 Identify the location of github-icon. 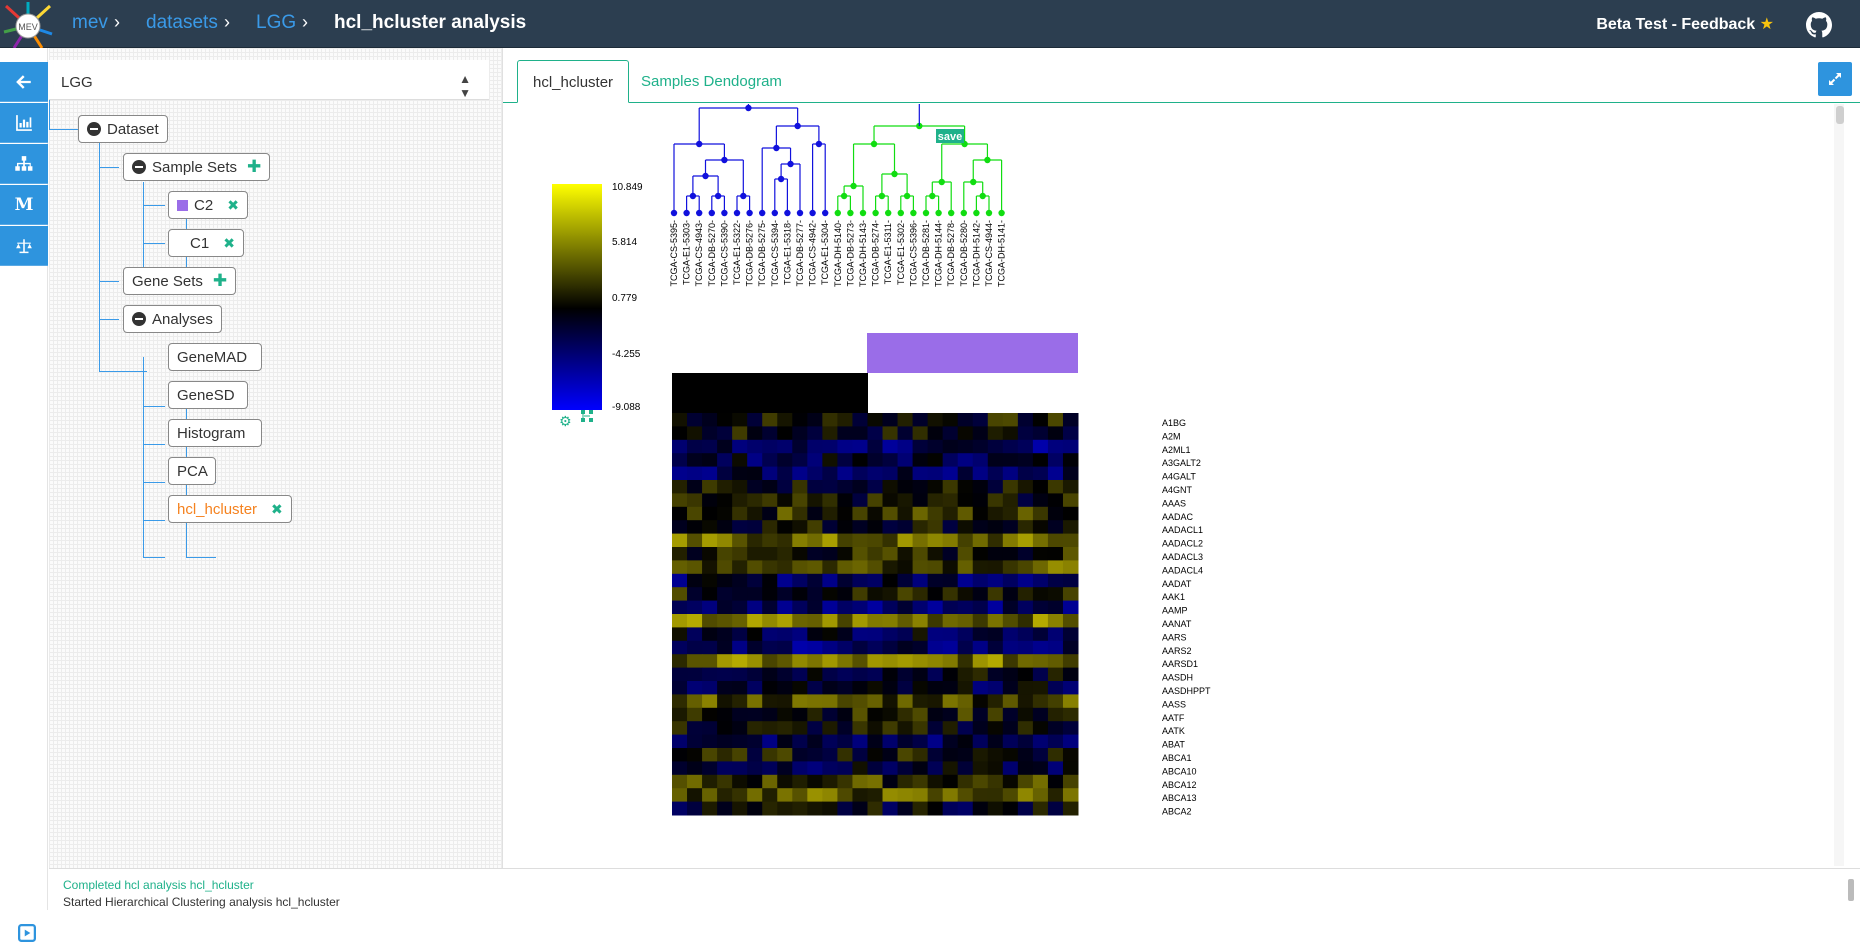
(1819, 25).